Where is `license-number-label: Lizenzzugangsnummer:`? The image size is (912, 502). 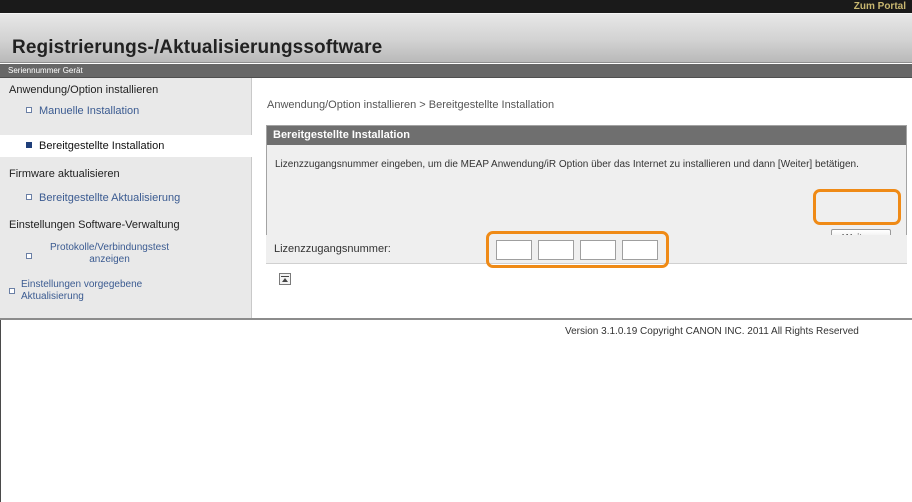 license-number-label: Lizenzzugangsnummer: is located at coordinates (332, 249).